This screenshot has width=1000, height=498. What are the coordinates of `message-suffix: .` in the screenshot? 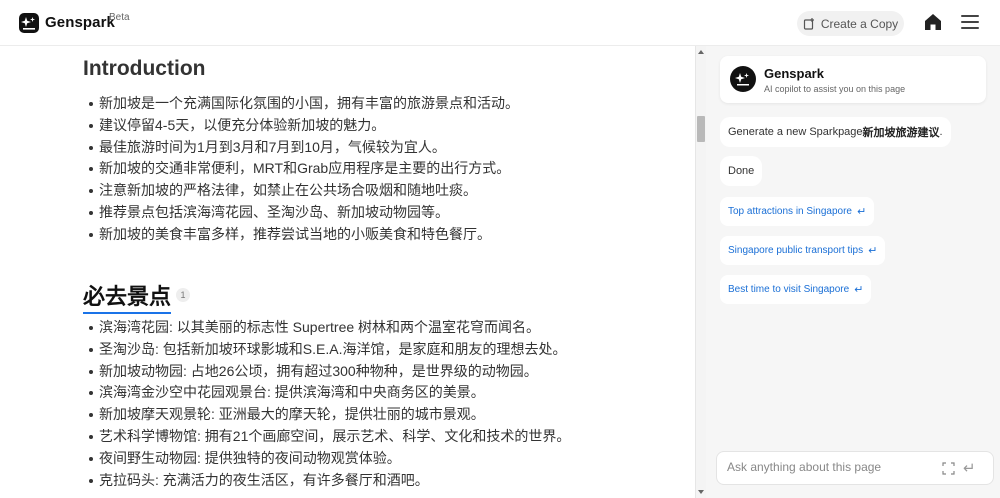 It's located at (941, 132).